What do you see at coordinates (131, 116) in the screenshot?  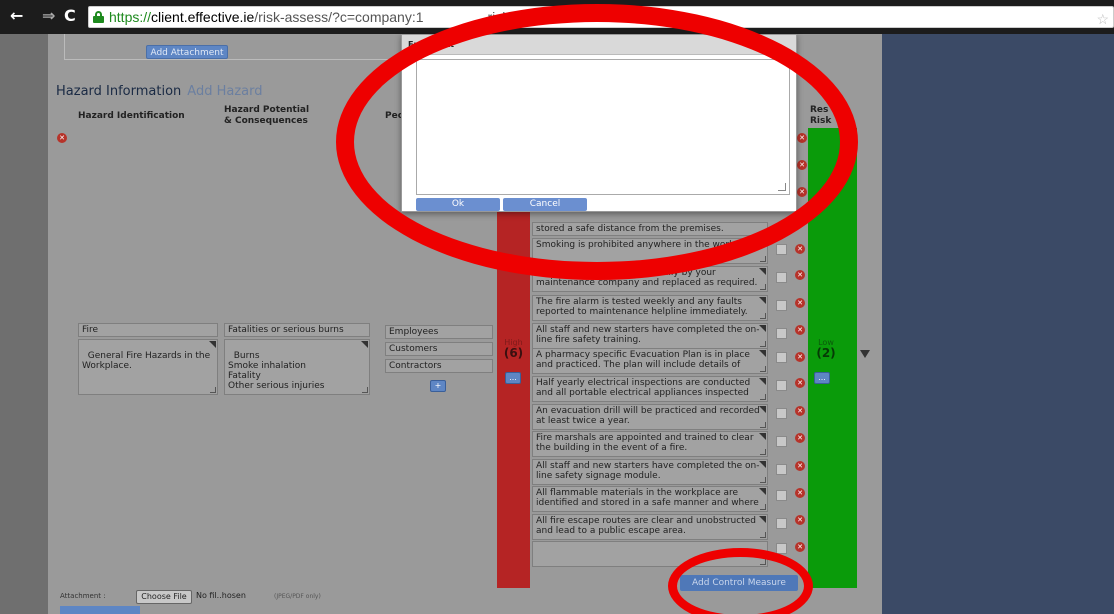 I see `col-hazard-identification: Hazard Identification` at bounding box center [131, 116].